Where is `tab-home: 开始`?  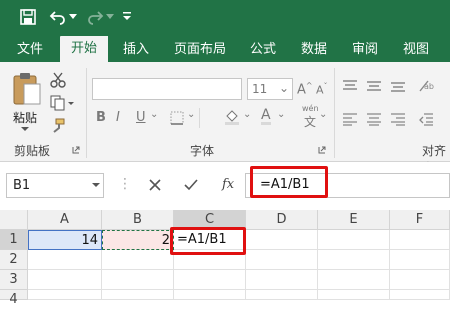
tab-home: 开始 is located at coordinates (84, 49).